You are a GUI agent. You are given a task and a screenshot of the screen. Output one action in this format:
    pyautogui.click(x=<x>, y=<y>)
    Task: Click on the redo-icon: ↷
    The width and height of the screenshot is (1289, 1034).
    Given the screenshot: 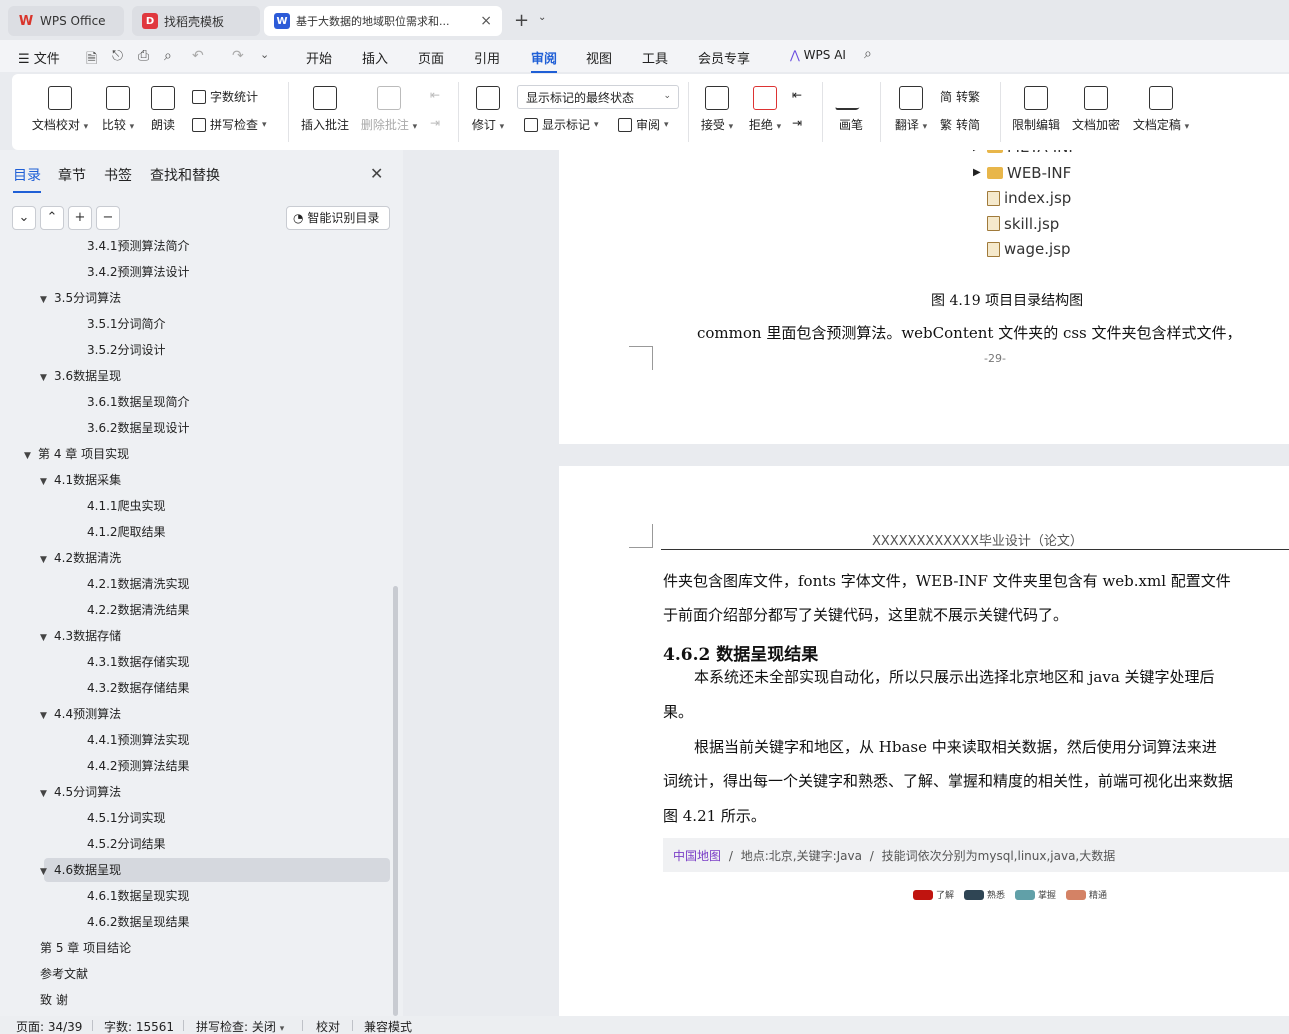 What is the action you would take?
    pyautogui.click(x=238, y=56)
    